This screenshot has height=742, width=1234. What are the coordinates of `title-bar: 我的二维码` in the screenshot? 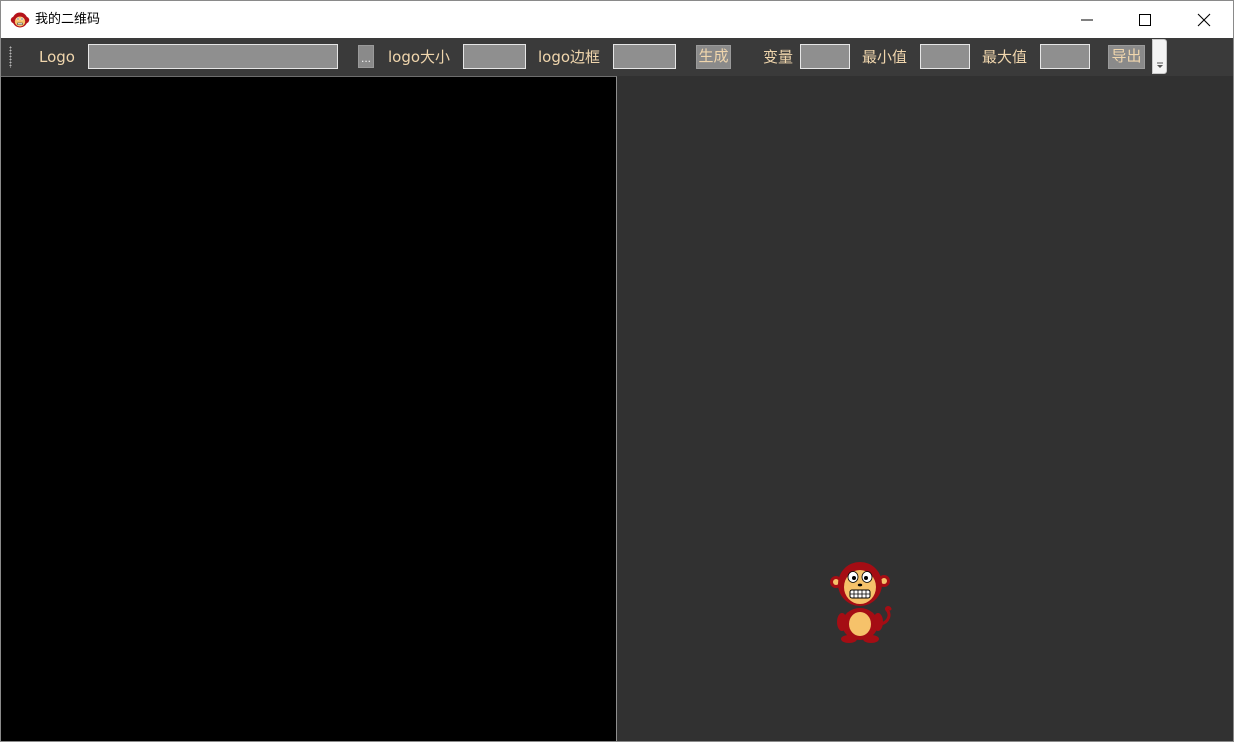 It's located at (617, 19).